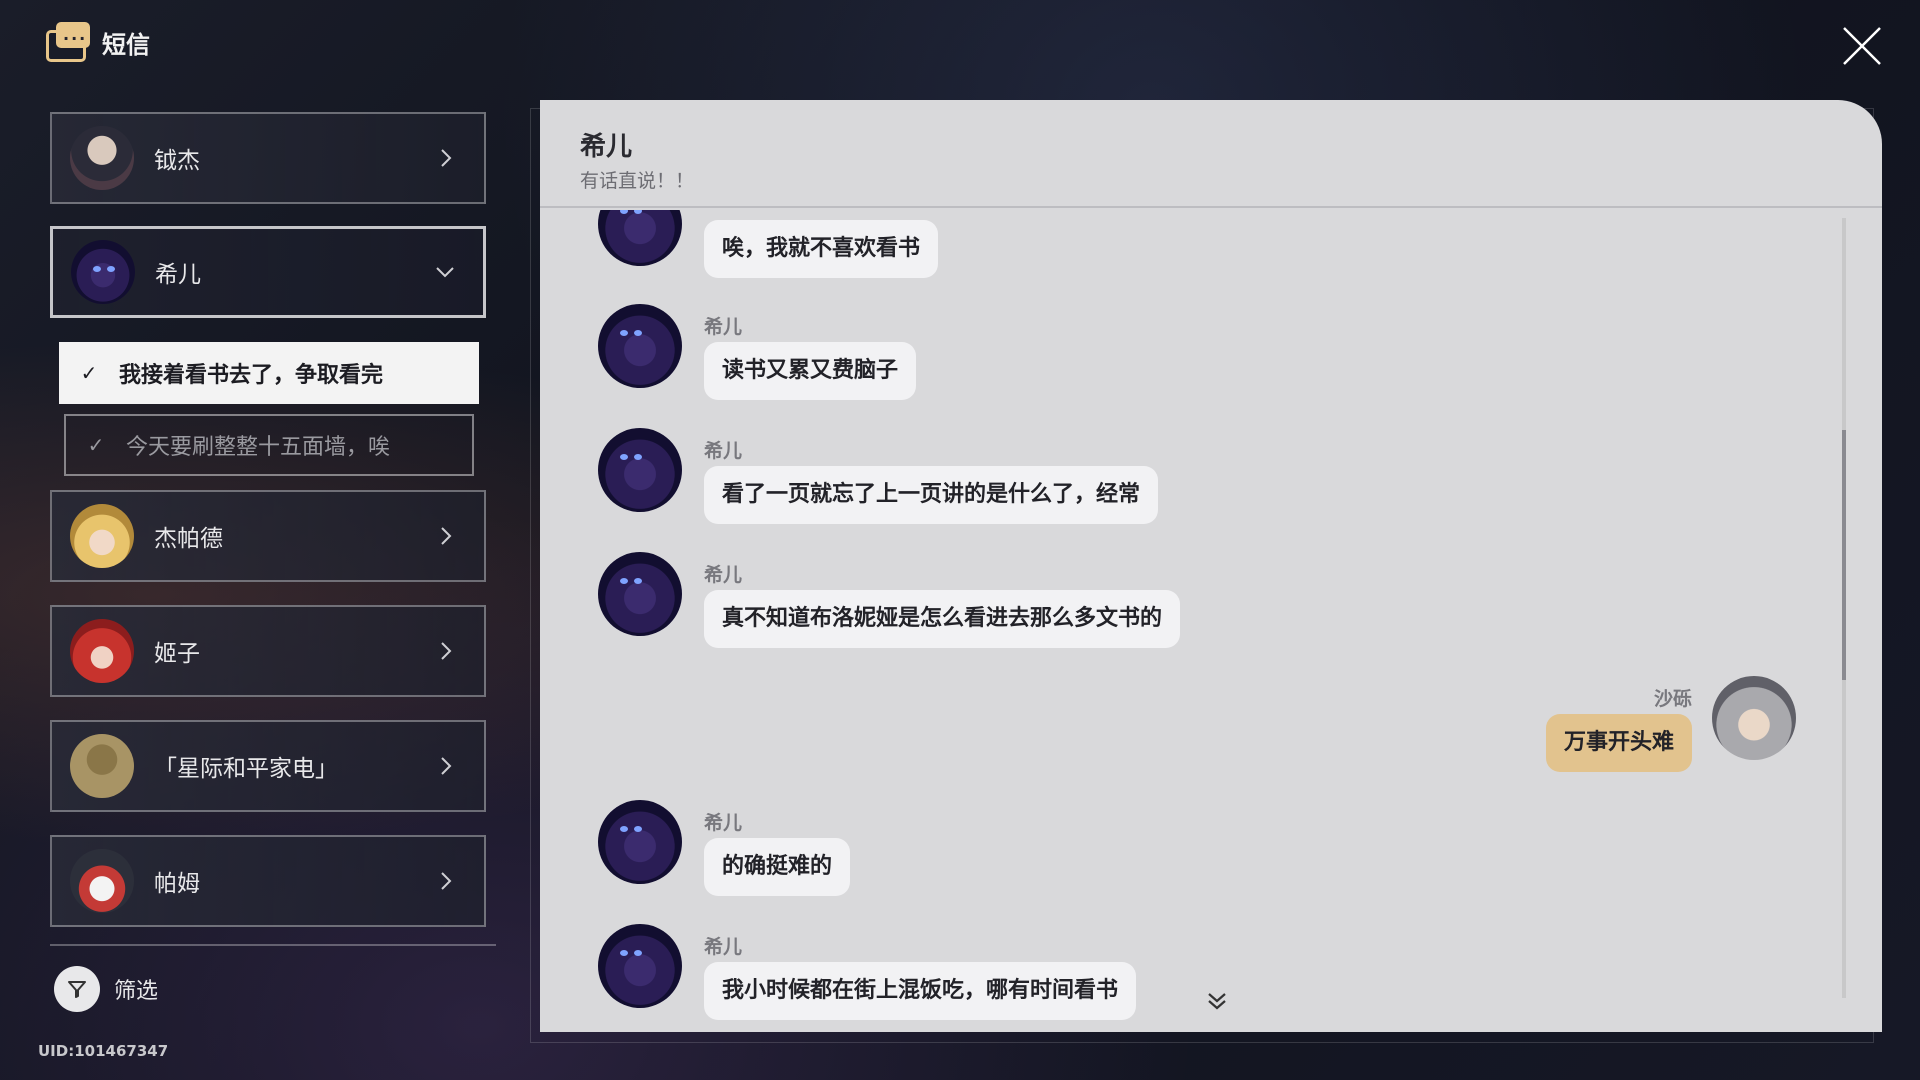 The height and width of the screenshot is (1080, 1920). Describe the element at coordinates (1672, 699) in the screenshot. I see `message-sender: 沙砾` at that location.